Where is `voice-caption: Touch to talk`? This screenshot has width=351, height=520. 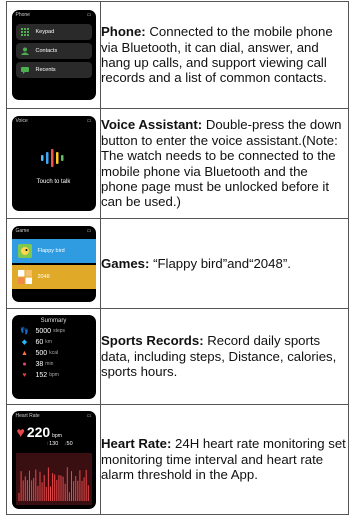
voice-caption: Touch to talk is located at coordinates (53, 182).